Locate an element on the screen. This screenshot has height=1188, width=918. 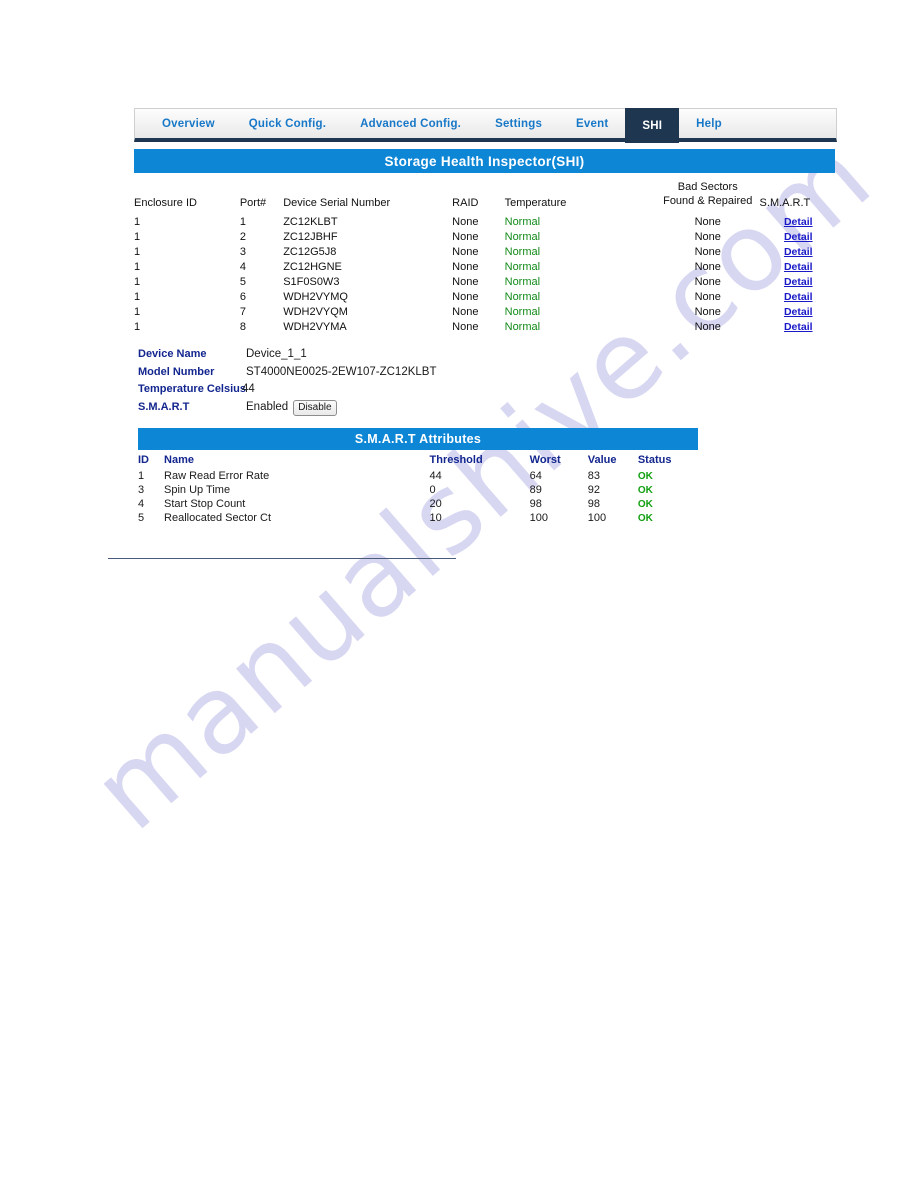
smart-cell-threshold: 44 is located at coordinates (435, 476).